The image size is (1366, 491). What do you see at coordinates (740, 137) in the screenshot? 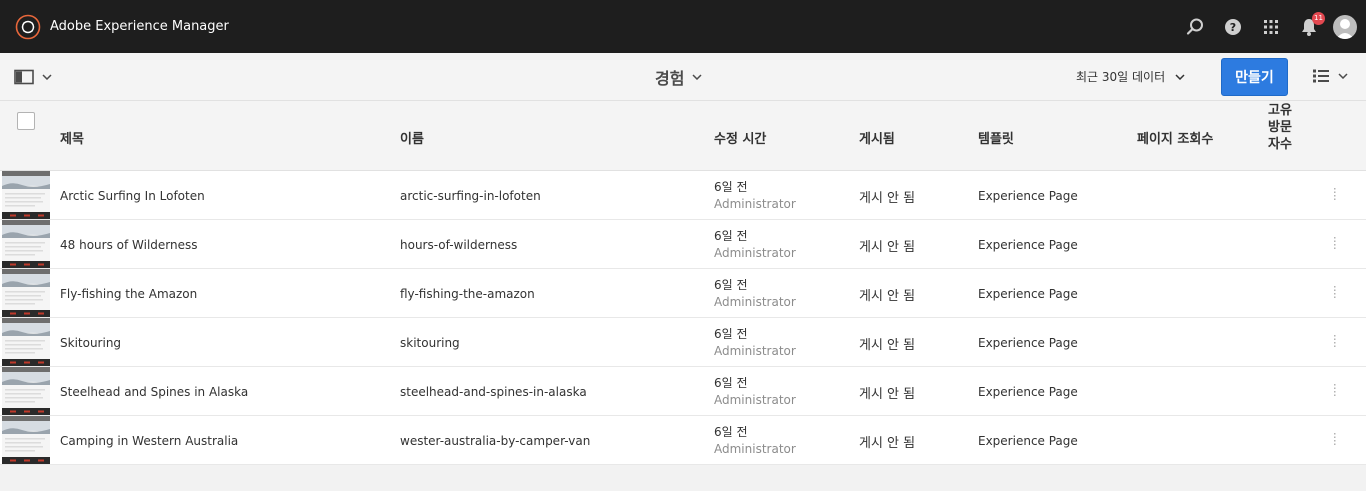
I see `column-header-modified: 수정 시간` at bounding box center [740, 137].